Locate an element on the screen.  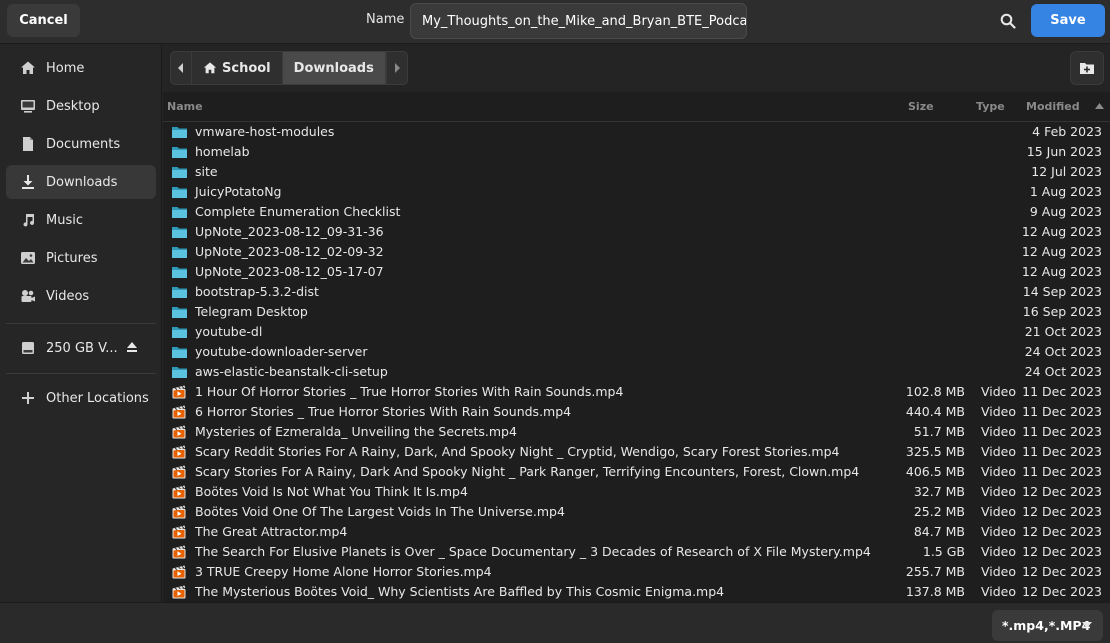
save-button: Save is located at coordinates (1068, 20).